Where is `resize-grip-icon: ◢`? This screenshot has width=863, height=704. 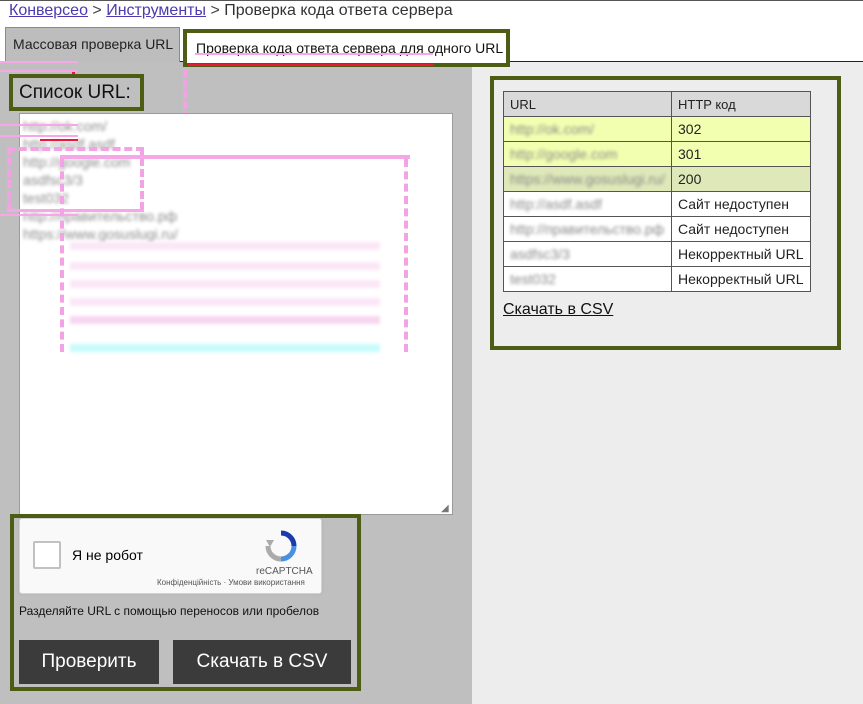 resize-grip-icon: ◢ is located at coordinates (445, 508).